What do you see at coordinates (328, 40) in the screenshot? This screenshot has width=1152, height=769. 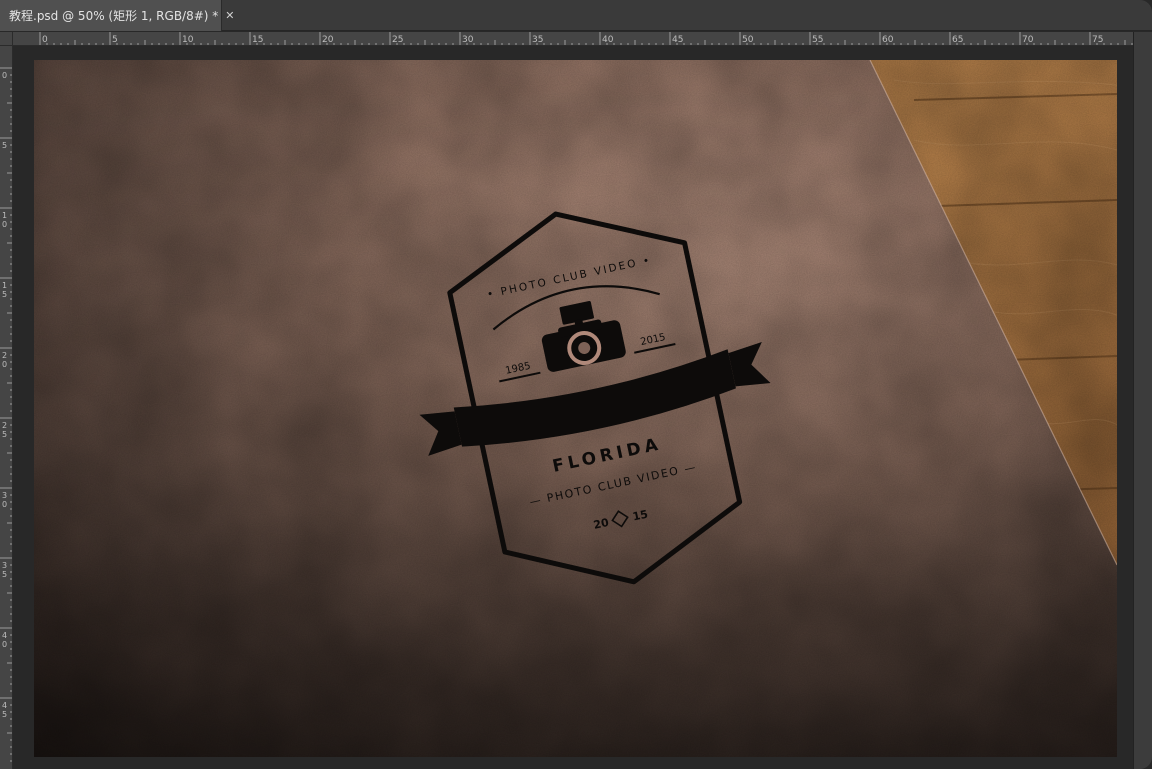 I see `ruler-label: 20` at bounding box center [328, 40].